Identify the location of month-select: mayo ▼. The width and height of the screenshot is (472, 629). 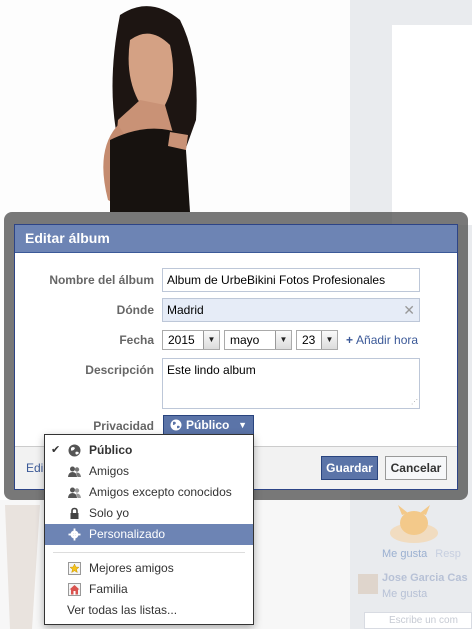
(258, 340).